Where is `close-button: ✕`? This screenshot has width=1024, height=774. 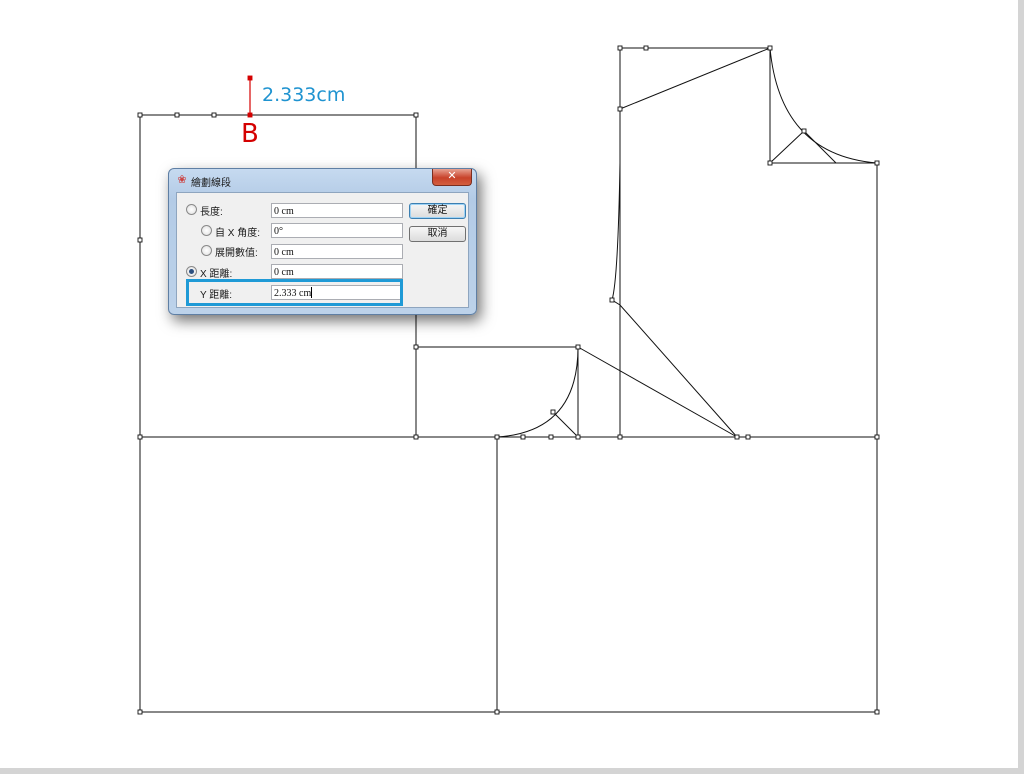 close-button: ✕ is located at coordinates (452, 177).